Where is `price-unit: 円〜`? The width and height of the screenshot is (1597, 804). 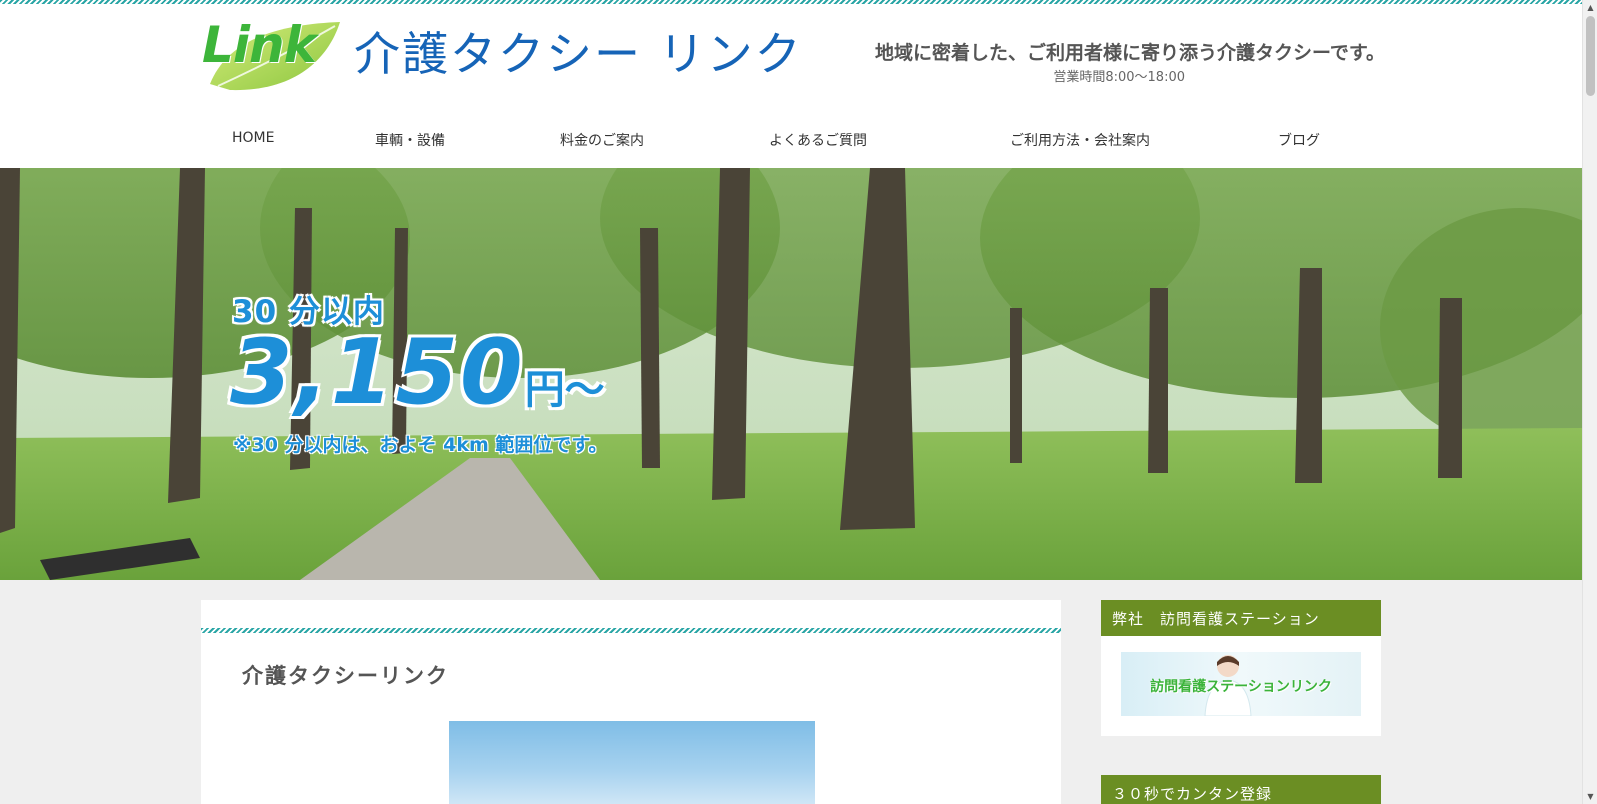
price-unit: 円〜 is located at coordinates (564, 390).